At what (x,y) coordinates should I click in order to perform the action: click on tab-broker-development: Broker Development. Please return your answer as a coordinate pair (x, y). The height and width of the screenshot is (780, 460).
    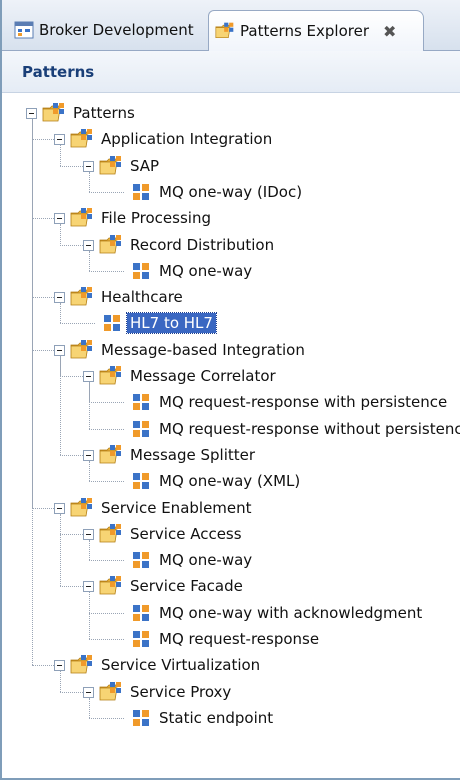
    Looking at the image, I should click on (108, 30).